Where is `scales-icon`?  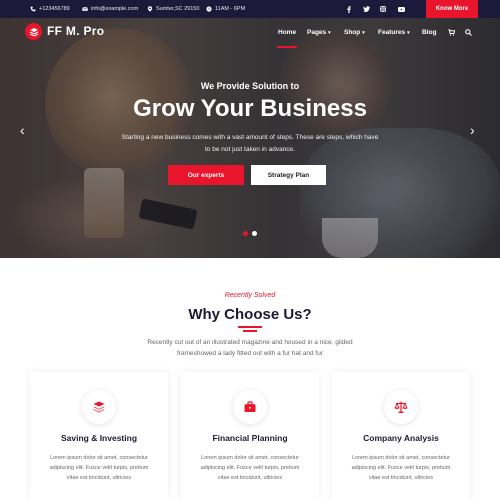
scales-icon is located at coordinates (401, 407).